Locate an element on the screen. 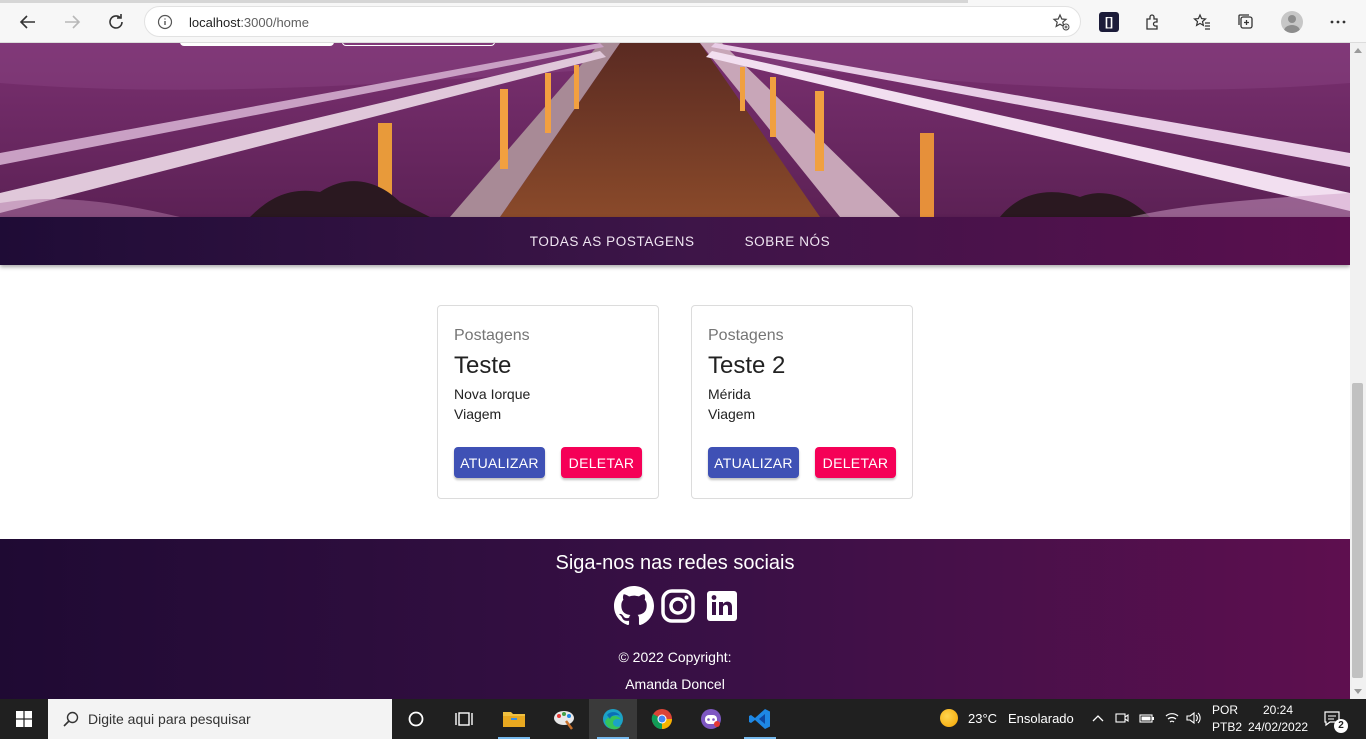 The height and width of the screenshot is (739, 1366). address-bar: localhost:3000/home is located at coordinates (612, 21).